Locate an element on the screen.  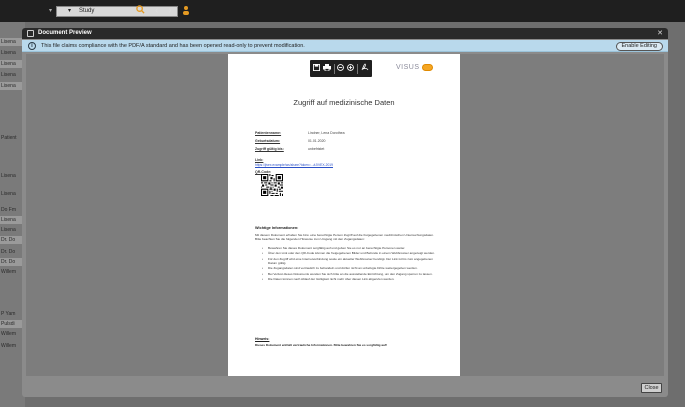
modal-title: Document Preview is located at coordinates (65, 33).